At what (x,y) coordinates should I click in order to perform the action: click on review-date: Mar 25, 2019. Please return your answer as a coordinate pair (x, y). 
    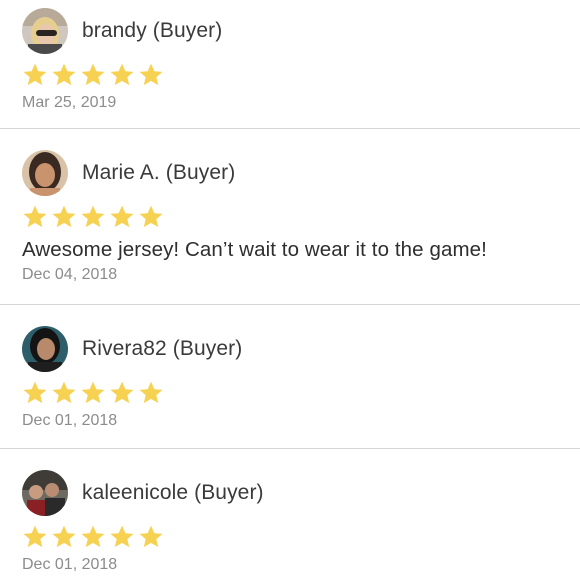
    Looking at the image, I should click on (69, 102).